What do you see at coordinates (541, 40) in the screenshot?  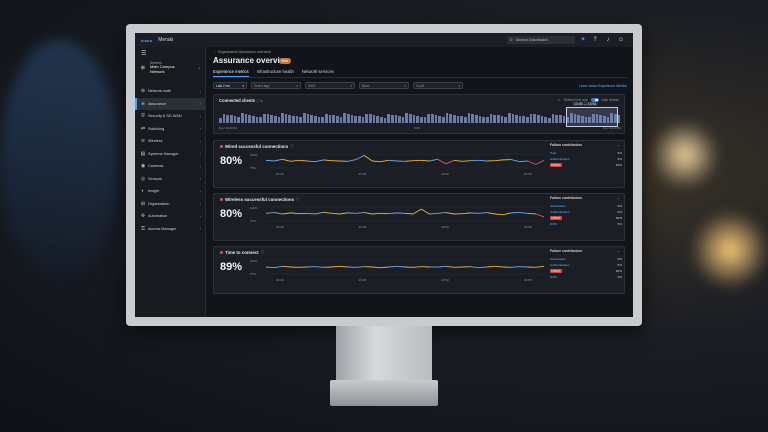 I see `search-input: ⌕ Search Dashboard` at bounding box center [541, 40].